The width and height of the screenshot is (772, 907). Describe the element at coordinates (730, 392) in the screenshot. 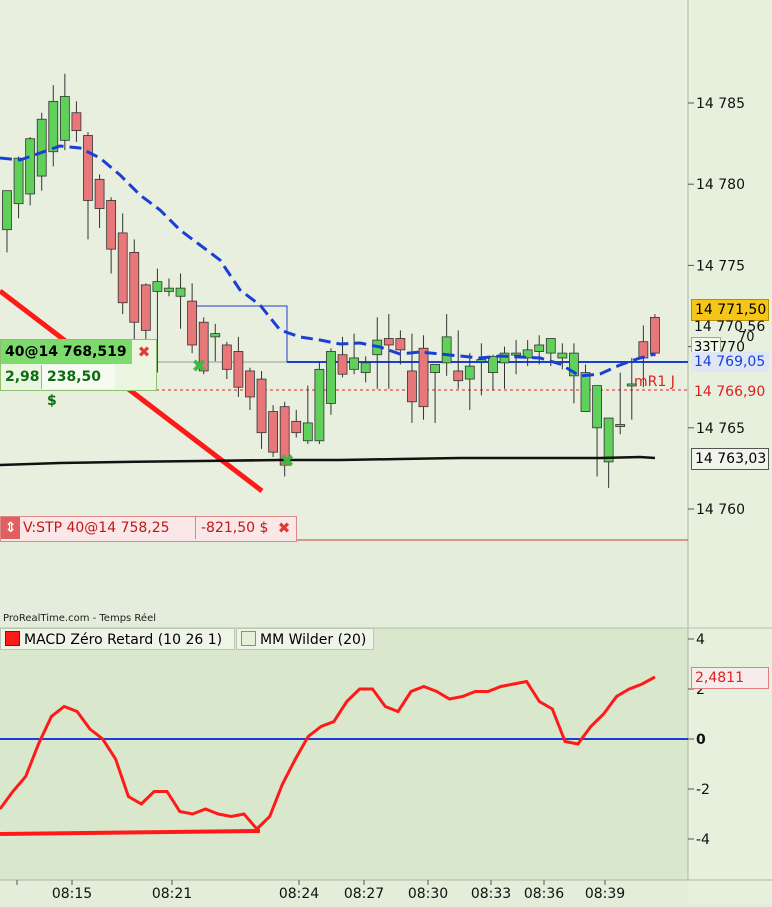

I see `mr1-price-tag: 14 766,90` at that location.